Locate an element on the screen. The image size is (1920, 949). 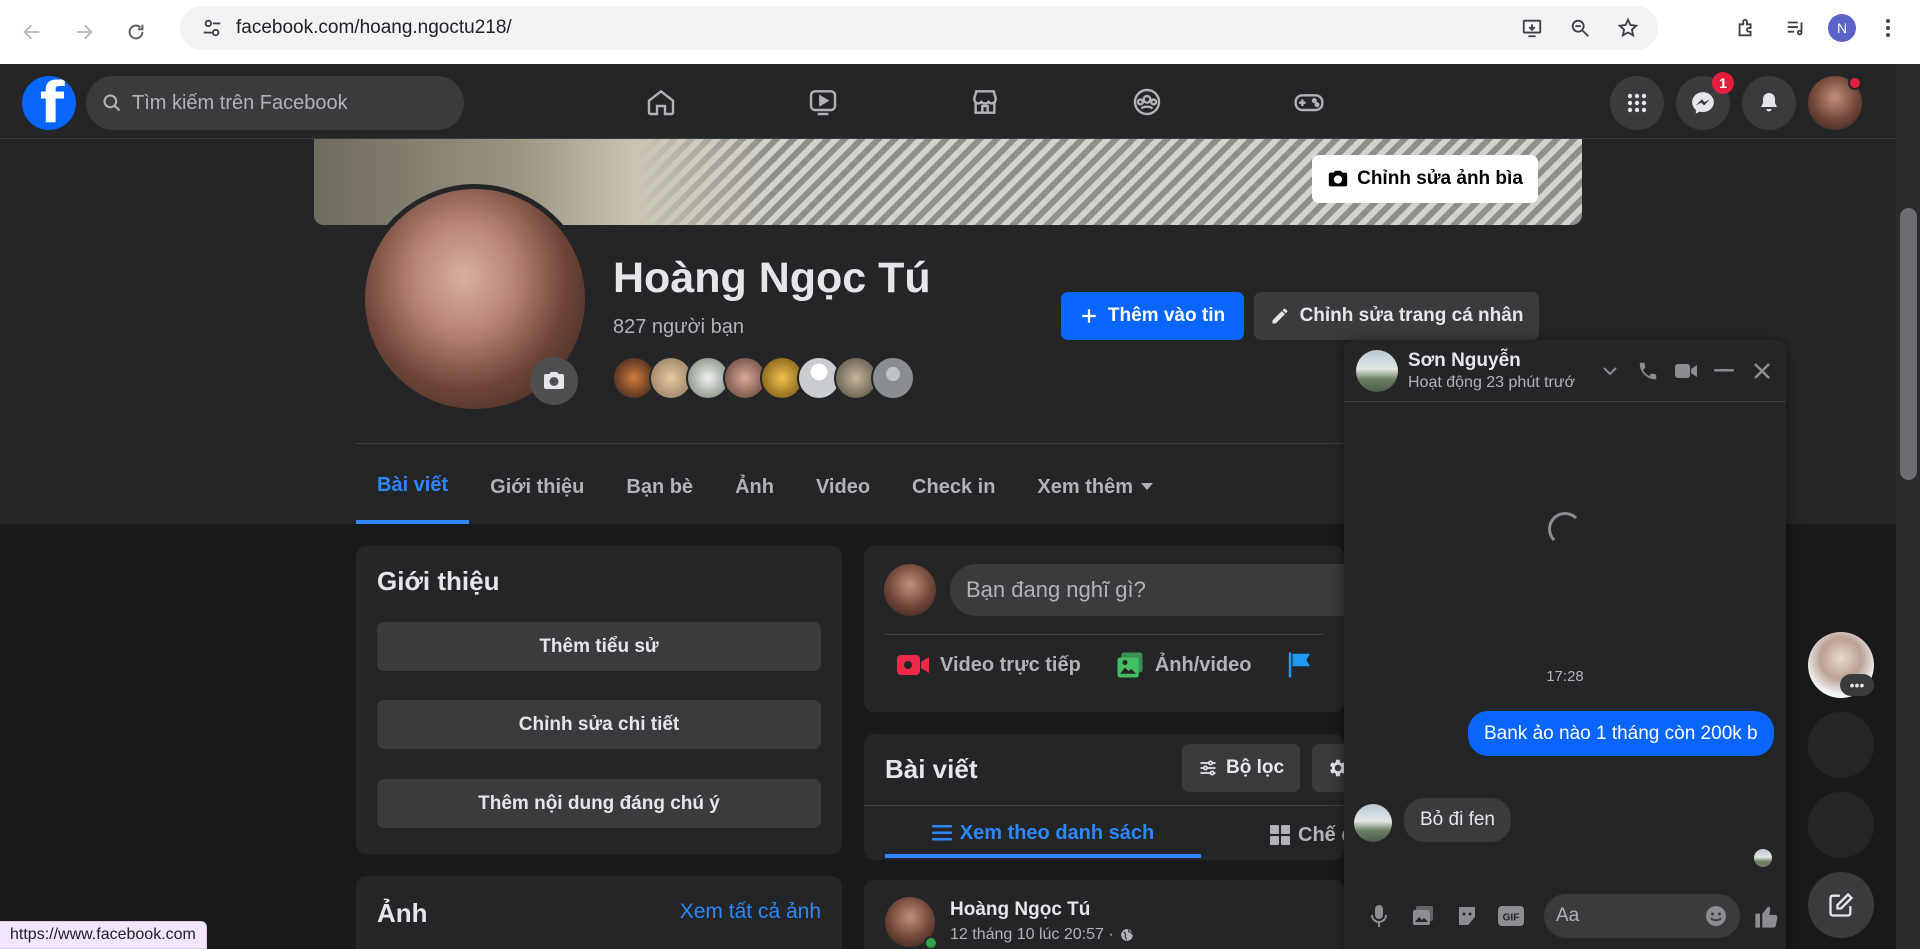
online-indicator is located at coordinates (931, 942).